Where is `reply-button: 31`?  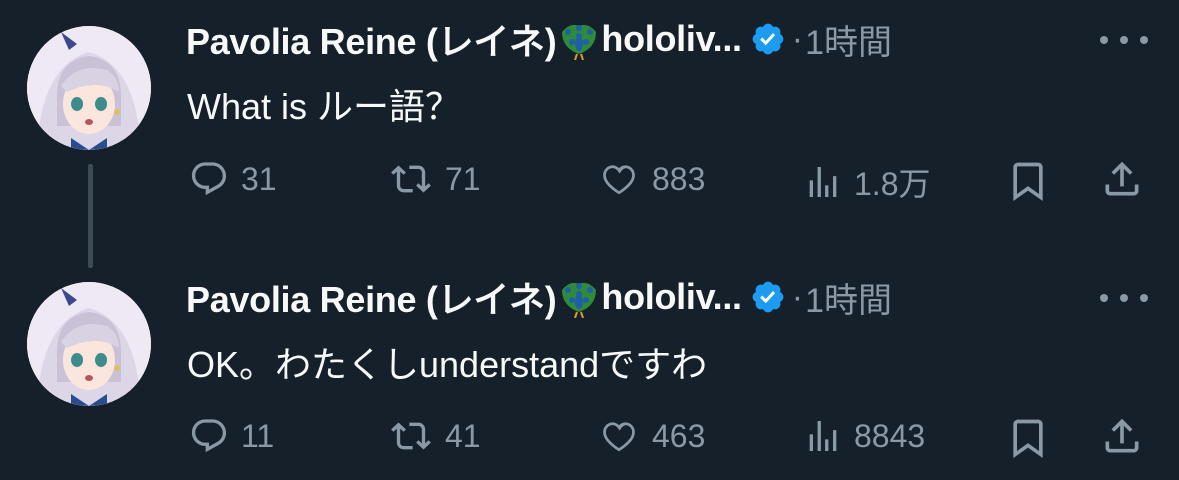 reply-button: 31 is located at coordinates (232, 179).